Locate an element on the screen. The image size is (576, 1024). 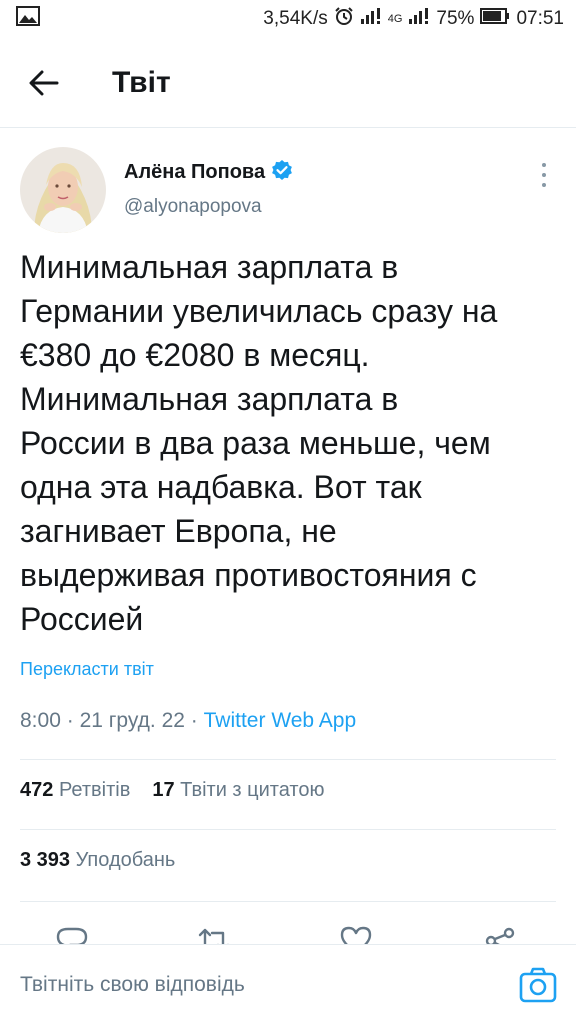
tweet-text-line: России в два раза меньше, чем is located at coordinates (255, 443).